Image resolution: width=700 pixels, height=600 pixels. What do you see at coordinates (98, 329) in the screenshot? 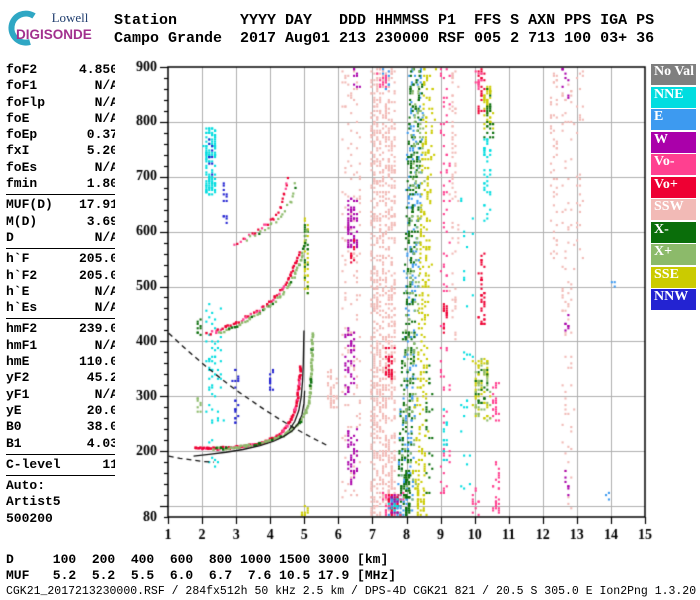
I see `param-value: 239.0` at bounding box center [98, 329].